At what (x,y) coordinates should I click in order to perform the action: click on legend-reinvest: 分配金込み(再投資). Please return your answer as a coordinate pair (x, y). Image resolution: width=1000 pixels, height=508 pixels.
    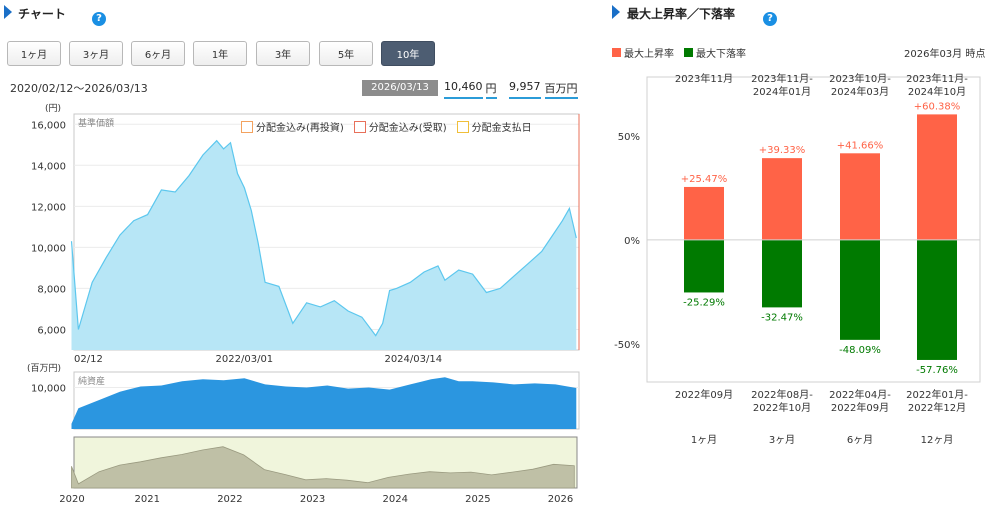
    Looking at the image, I should click on (292, 126).